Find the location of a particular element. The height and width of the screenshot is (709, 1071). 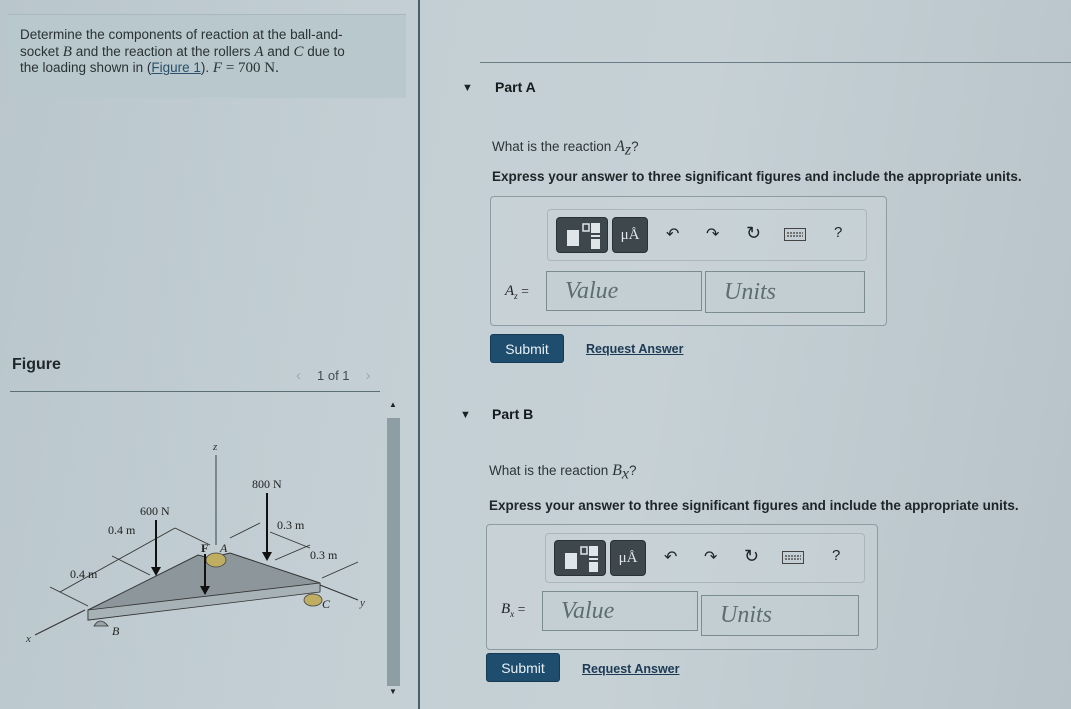

part-a-toolbar: μÅ ↶ ↷ ↻ ? is located at coordinates (707, 235).